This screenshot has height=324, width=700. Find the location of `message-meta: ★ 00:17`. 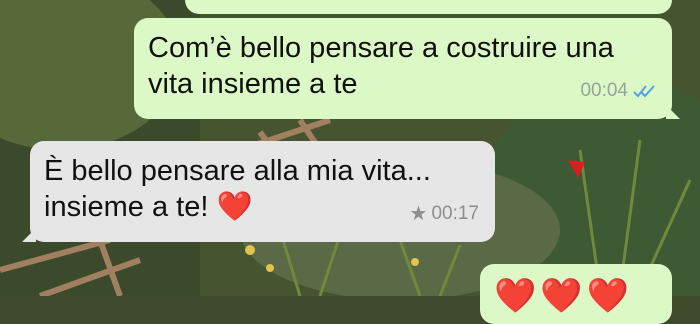

message-meta: ★ 00:17 is located at coordinates (444, 214).